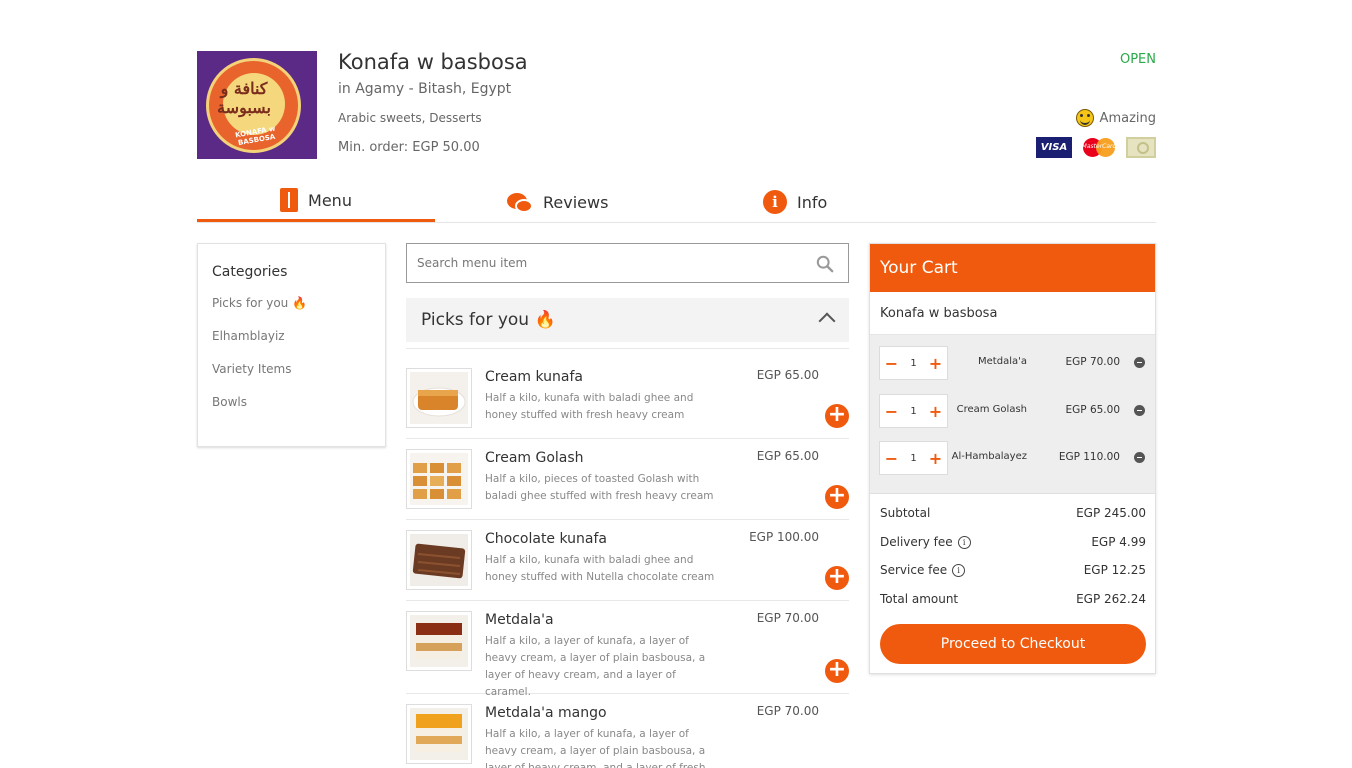  I want to click on restaurant-tabs: Menu Reviews i Info, so click(676, 202).